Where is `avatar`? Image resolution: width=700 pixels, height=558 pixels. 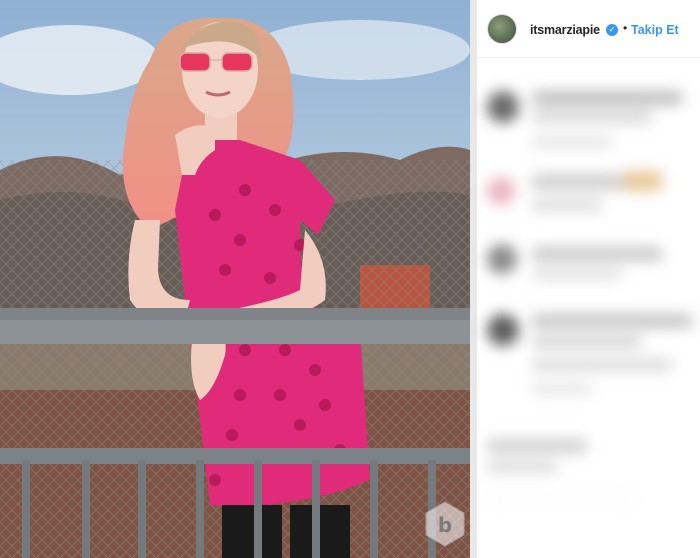
avatar is located at coordinates (502, 29).